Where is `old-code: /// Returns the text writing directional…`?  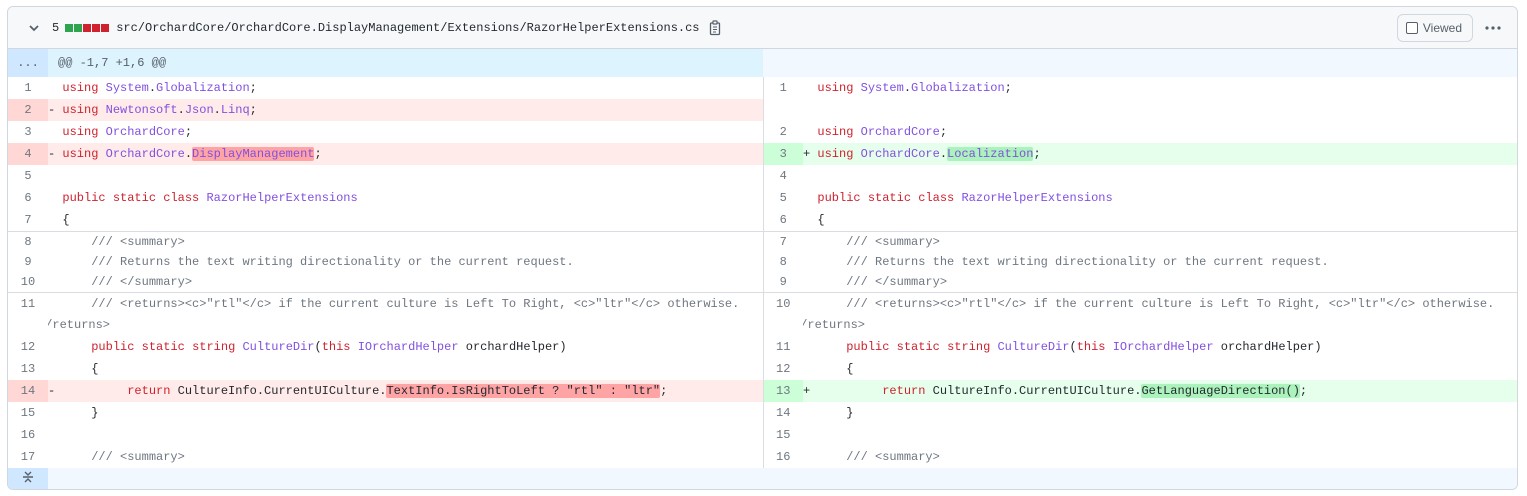 old-code: /// Returns the text writing directional… is located at coordinates (406, 262).